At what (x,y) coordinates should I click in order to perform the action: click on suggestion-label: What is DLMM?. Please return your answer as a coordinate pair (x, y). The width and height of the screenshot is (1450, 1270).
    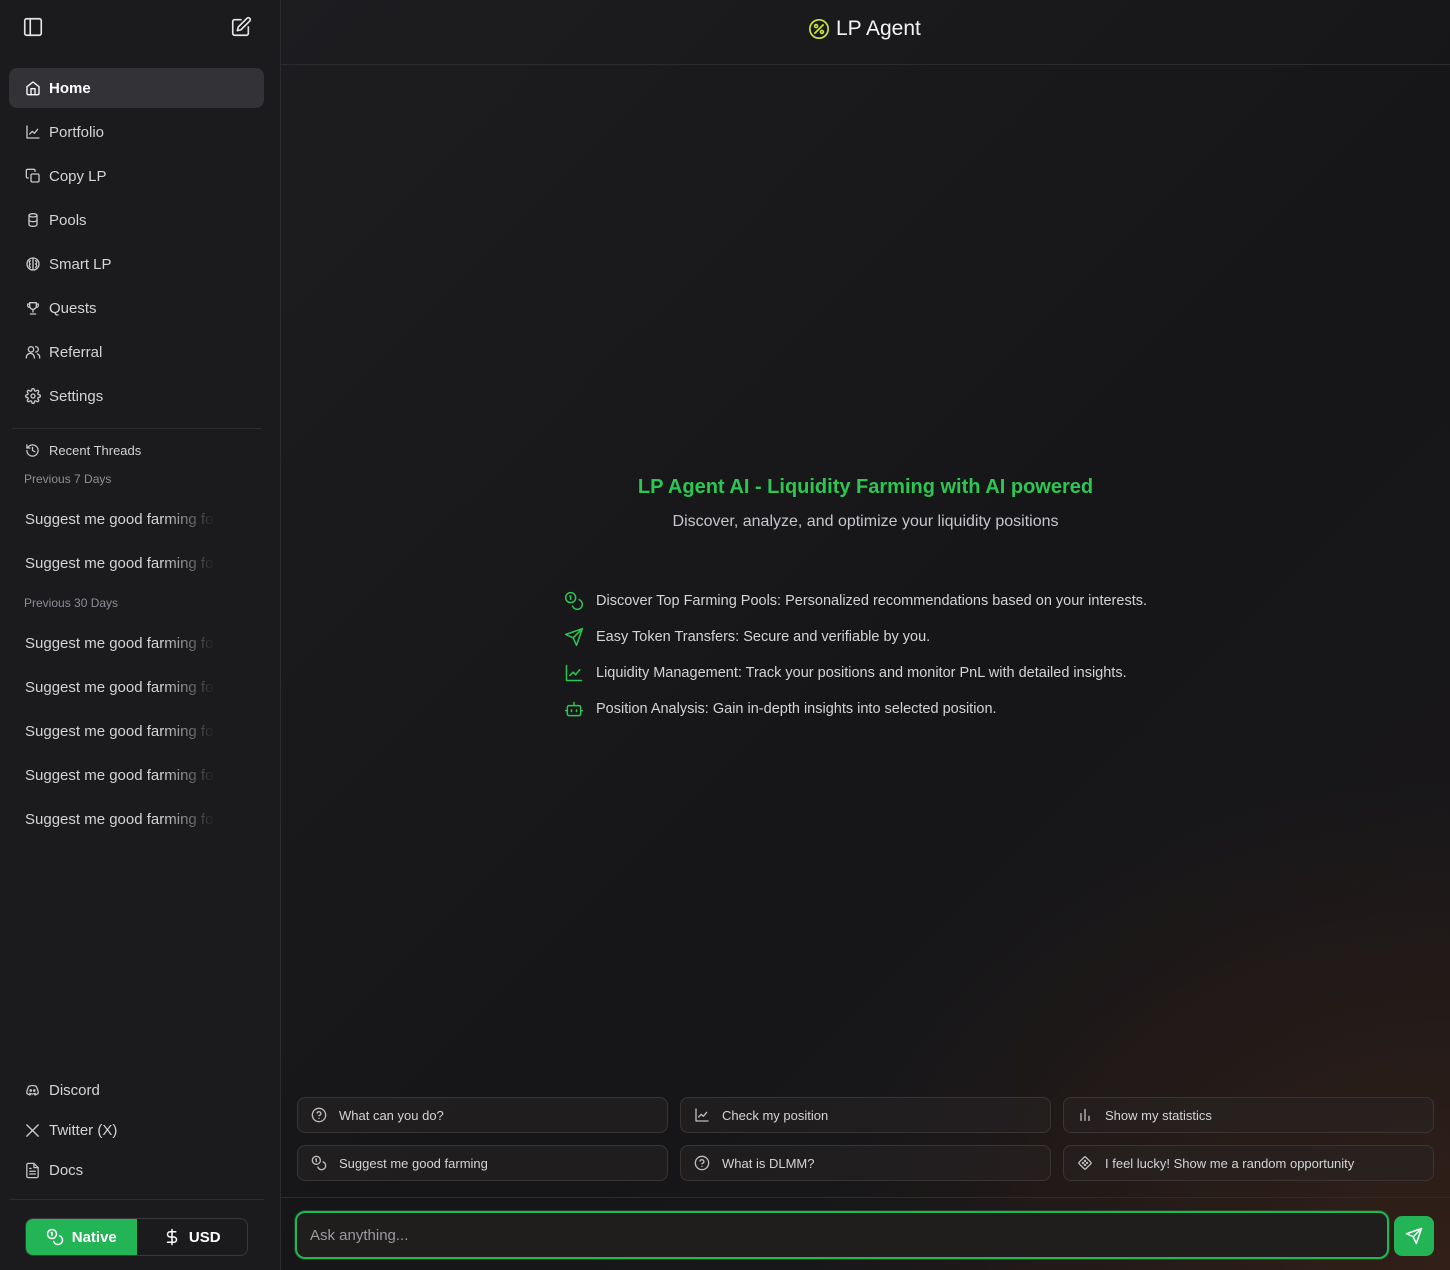
    Looking at the image, I should click on (768, 1163).